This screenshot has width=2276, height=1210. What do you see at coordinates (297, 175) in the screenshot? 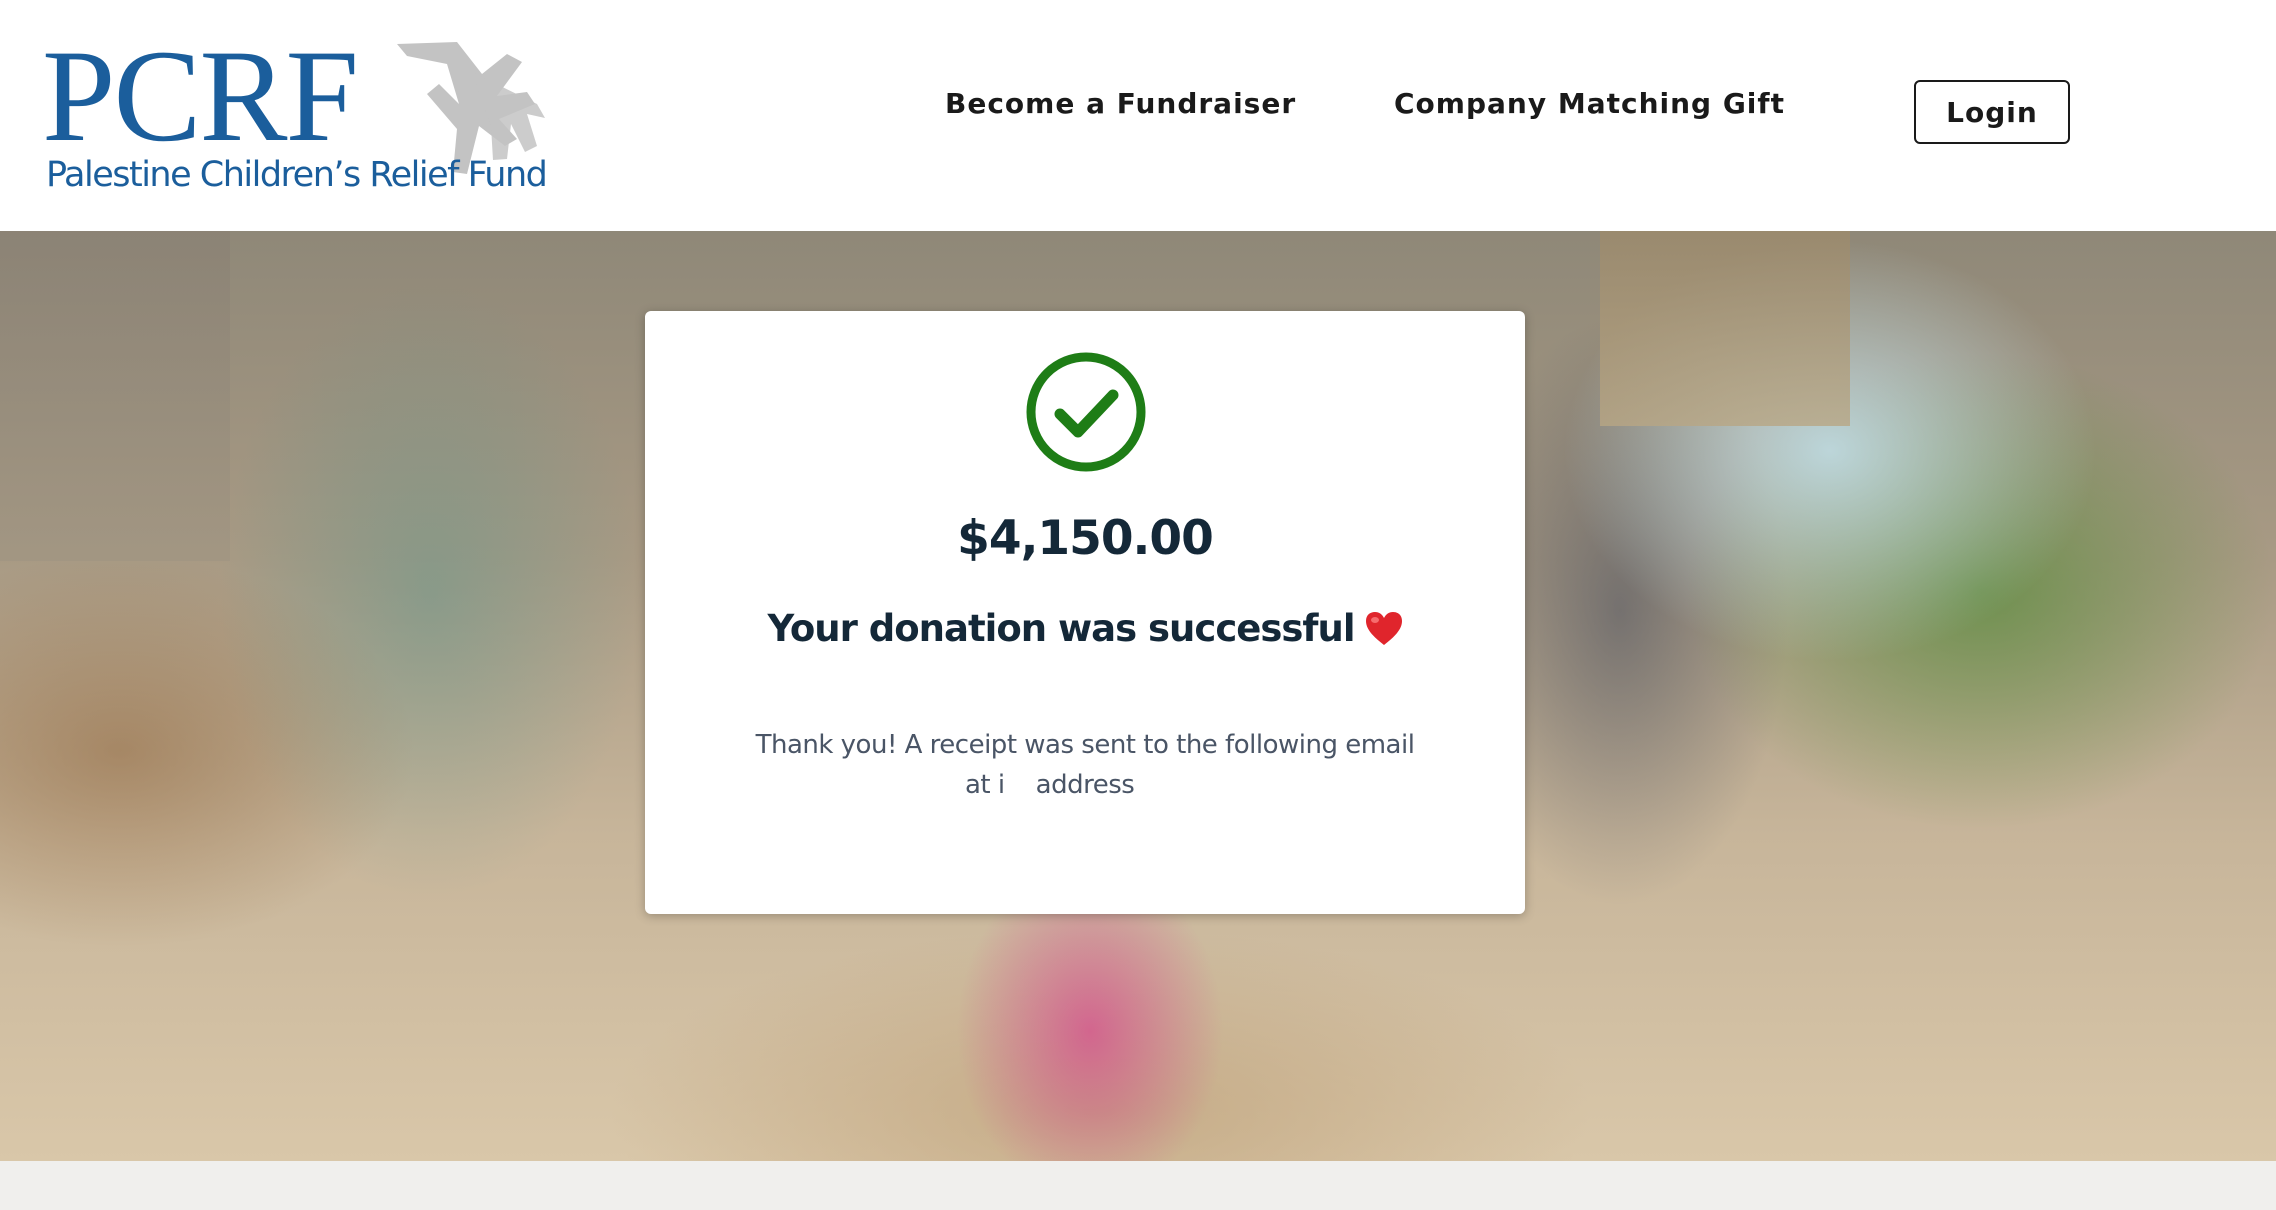
I see `logo-subtitle: Palestine Children’s Relief Fund` at bounding box center [297, 175].